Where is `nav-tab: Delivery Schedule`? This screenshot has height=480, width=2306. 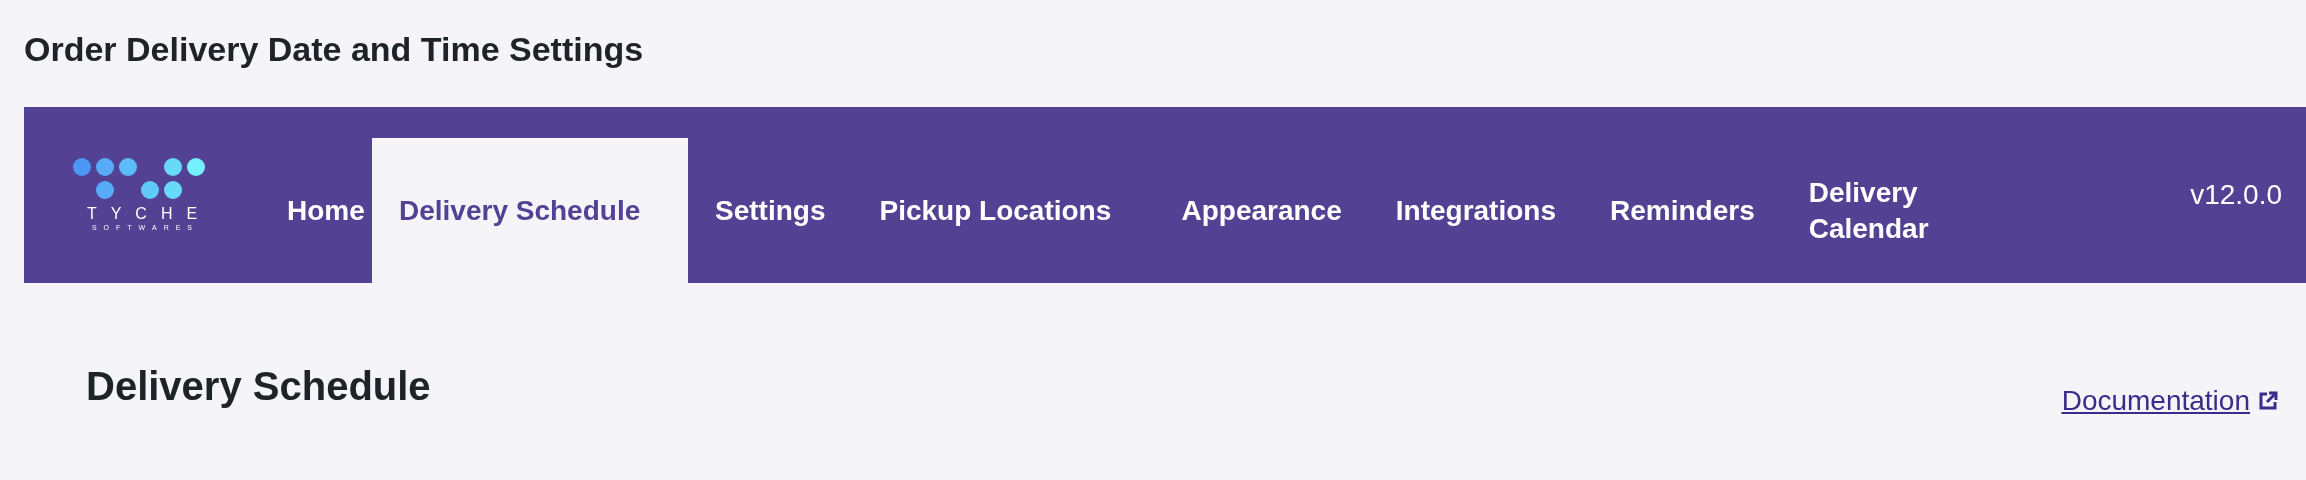 nav-tab: Delivery Schedule is located at coordinates (530, 210).